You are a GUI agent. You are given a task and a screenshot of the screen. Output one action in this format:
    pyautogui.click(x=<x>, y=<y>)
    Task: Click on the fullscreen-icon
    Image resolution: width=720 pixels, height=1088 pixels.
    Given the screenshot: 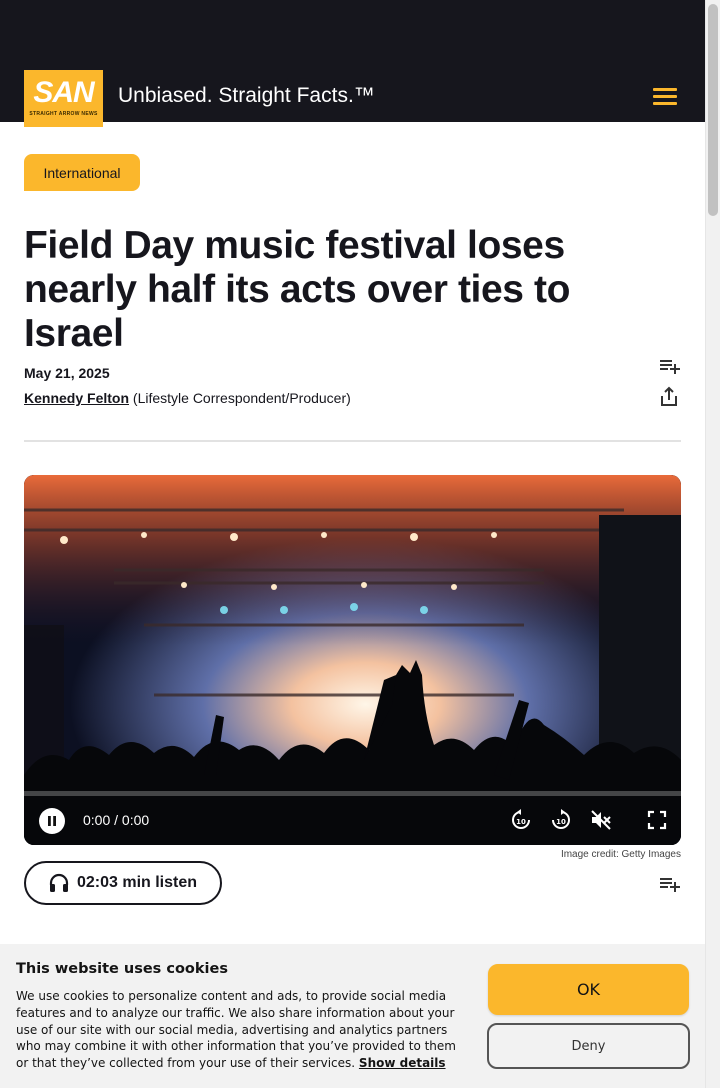 What is the action you would take?
    pyautogui.click(x=657, y=820)
    